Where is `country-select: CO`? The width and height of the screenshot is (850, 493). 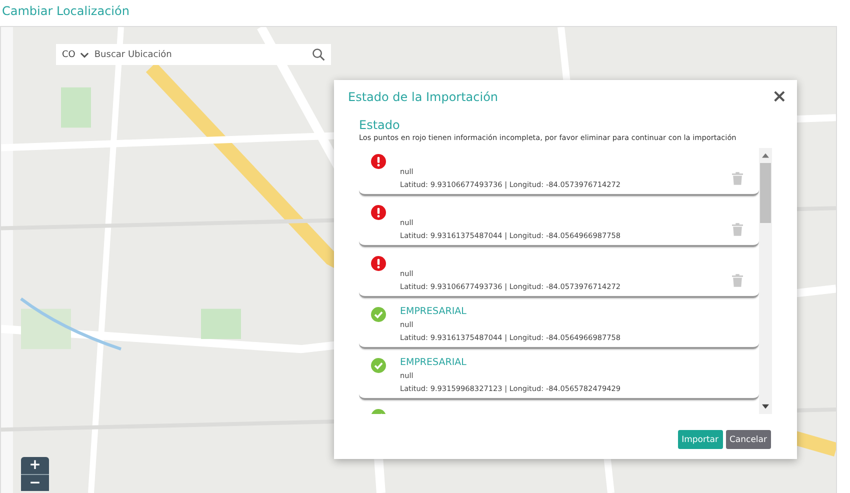 country-select: CO is located at coordinates (69, 55).